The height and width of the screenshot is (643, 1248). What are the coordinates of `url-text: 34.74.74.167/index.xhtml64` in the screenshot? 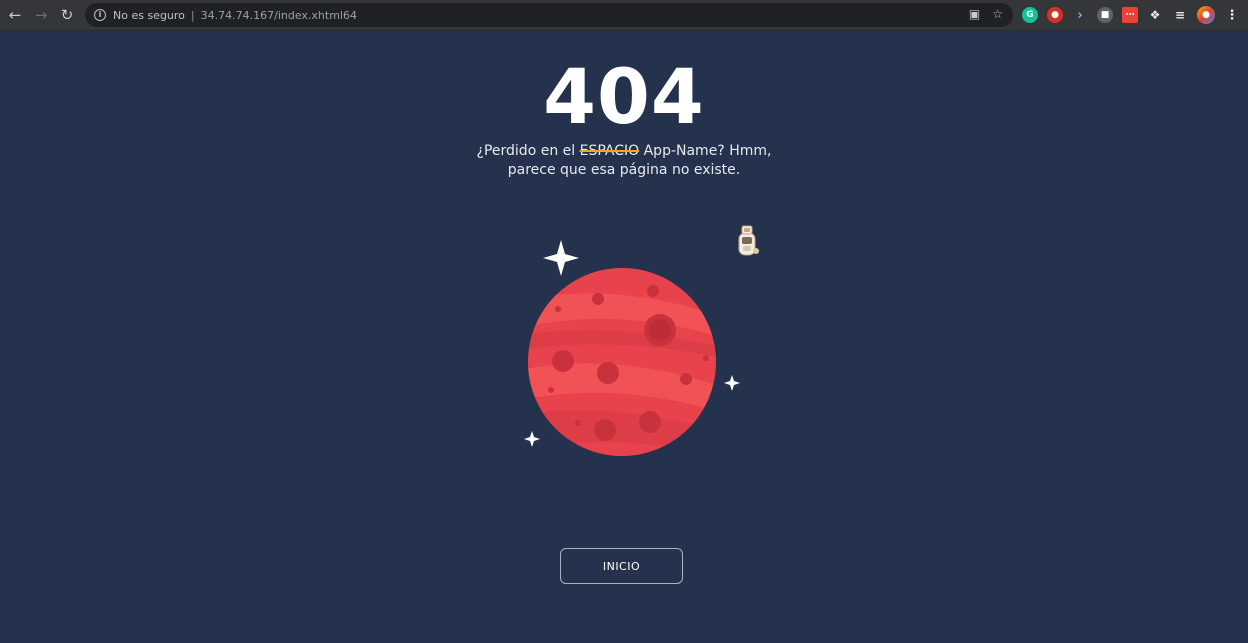 It's located at (279, 15).